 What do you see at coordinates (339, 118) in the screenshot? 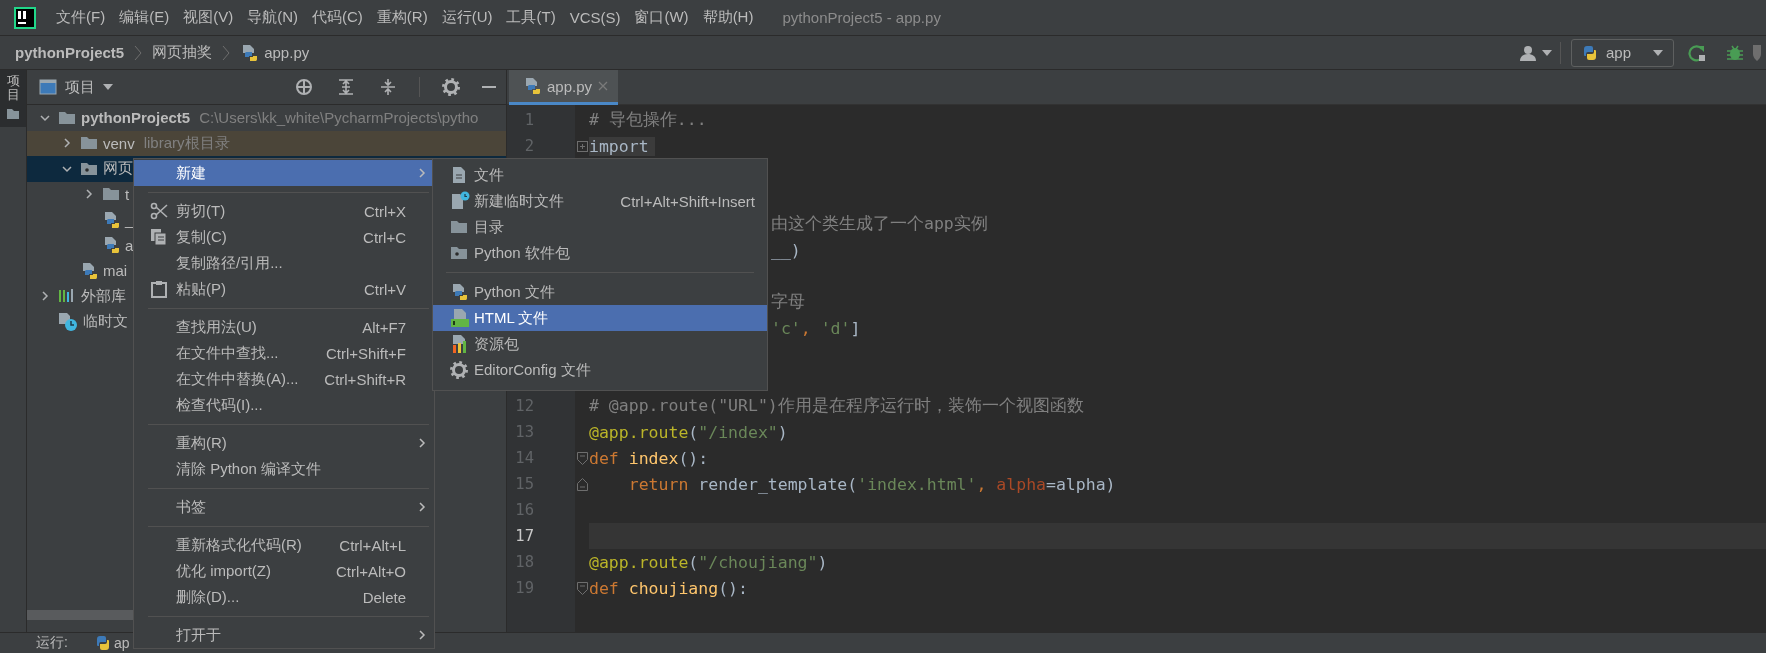
I see `tree-item-note: C:\Users\kk_white\PycharmProjects\pytho` at bounding box center [339, 118].